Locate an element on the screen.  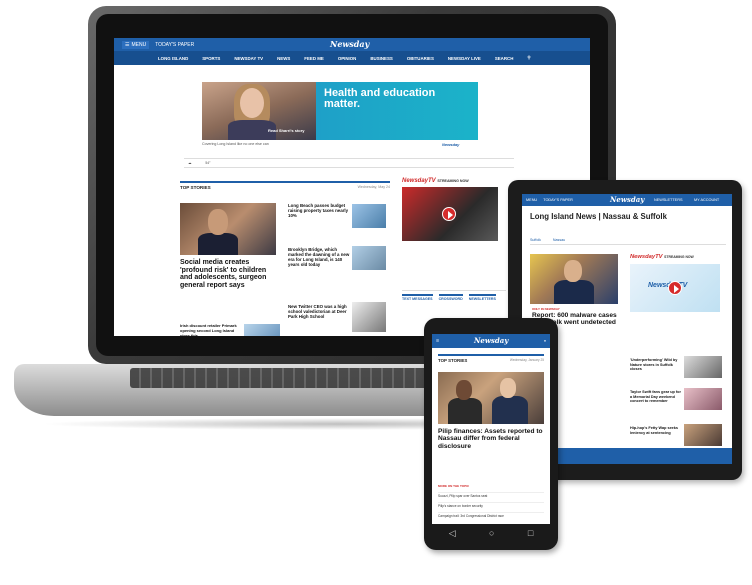
phone-topbar: ☰ Newsday ● is located at coordinates (491, 341).